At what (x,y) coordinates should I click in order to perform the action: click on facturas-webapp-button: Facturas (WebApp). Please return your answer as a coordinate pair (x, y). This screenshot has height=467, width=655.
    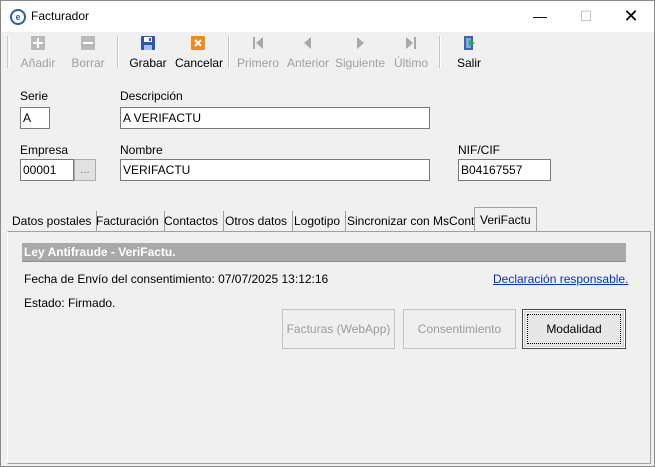
    Looking at the image, I should click on (338, 329).